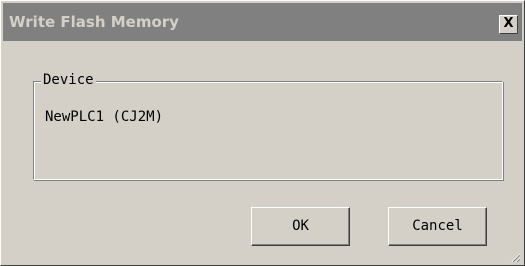  I want to click on close-icon: X, so click(508, 23).